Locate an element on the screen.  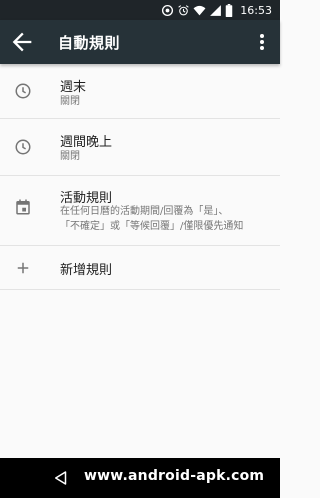
app-toolbar: 自動規則 is located at coordinates (140, 42).